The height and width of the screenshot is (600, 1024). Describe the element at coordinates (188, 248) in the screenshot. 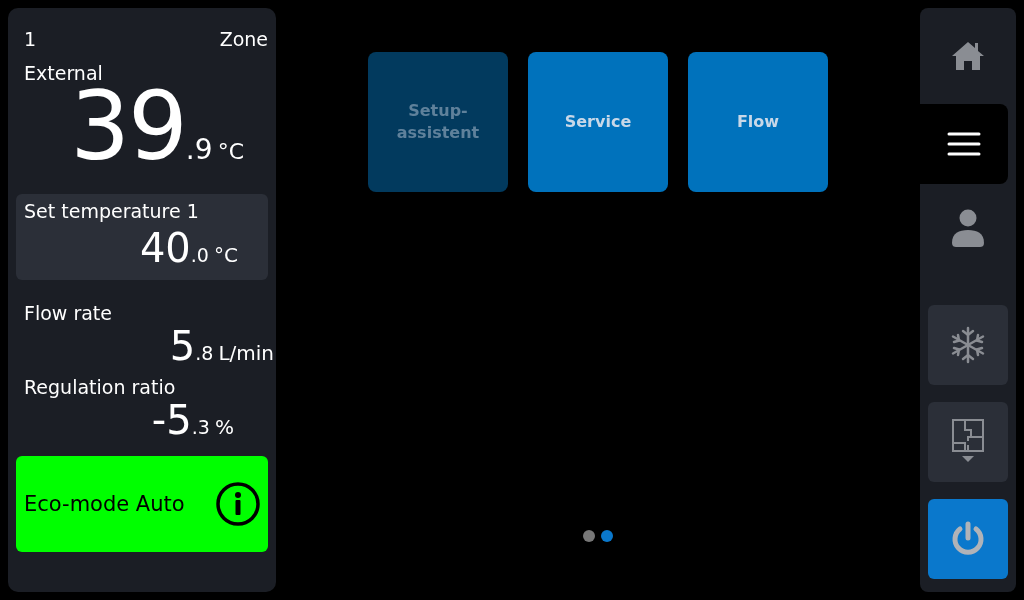

I see `setpoint-value: 40.0 °C` at that location.